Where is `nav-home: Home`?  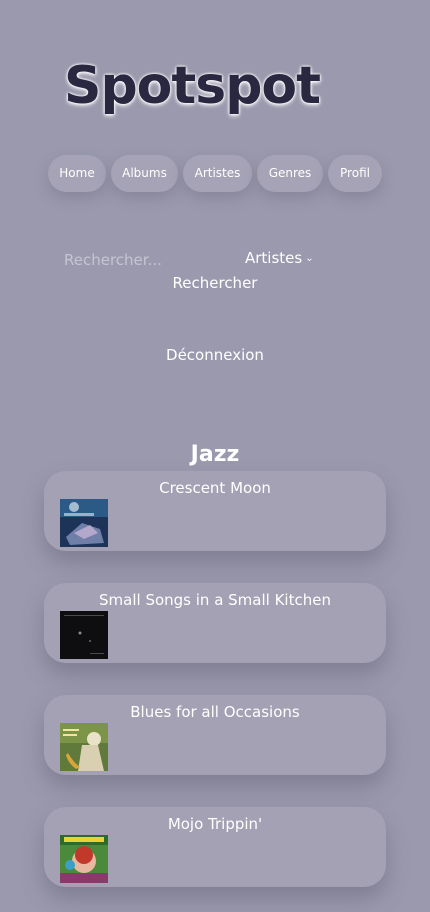
nav-home: Home is located at coordinates (77, 173).